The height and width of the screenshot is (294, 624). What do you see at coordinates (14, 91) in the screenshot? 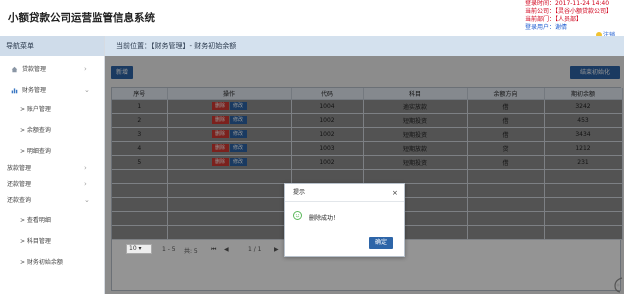
I see `bar-chart-icon` at bounding box center [14, 91].